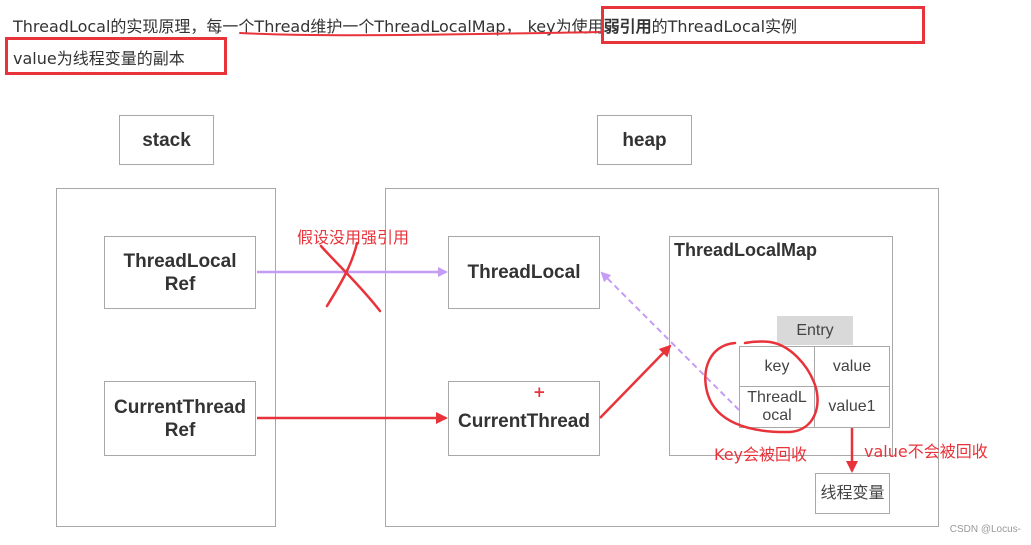 This screenshot has width=1031, height=545. Describe the element at coordinates (644, 140) in the screenshot. I see `heap-label: heap` at that location.